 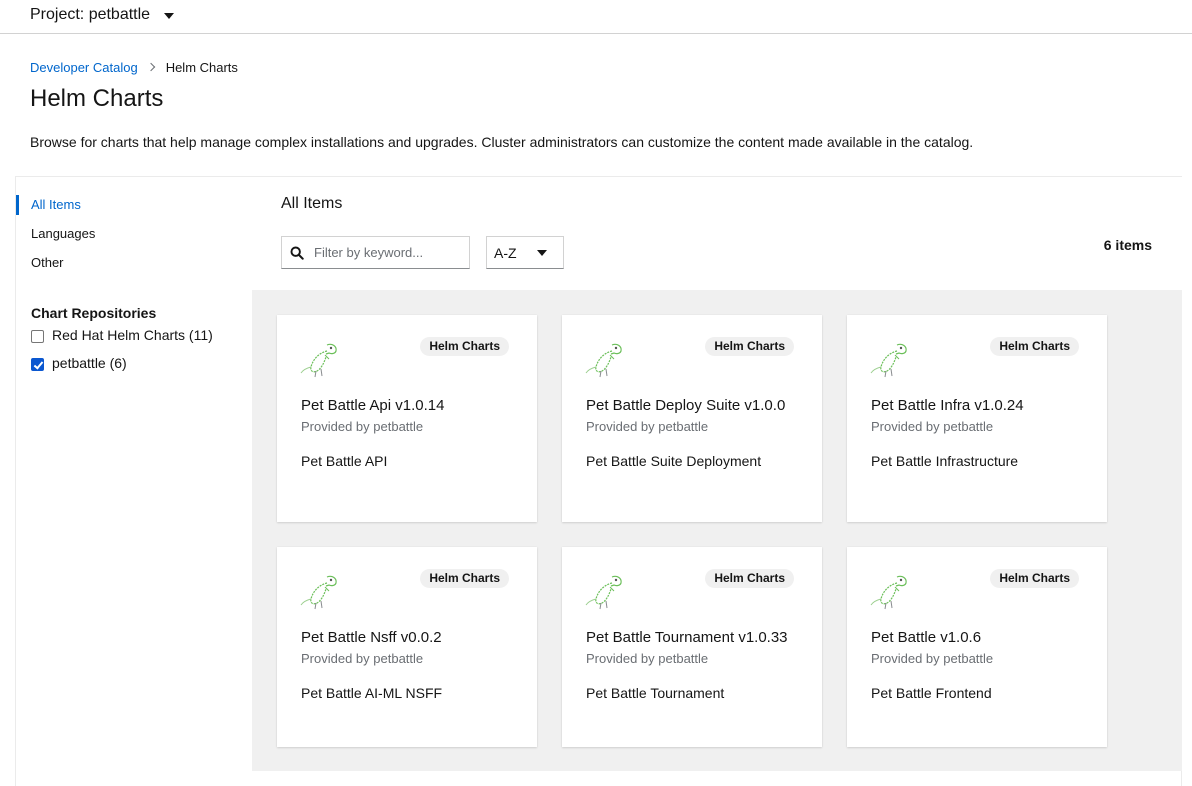 I want to click on breadcrumb-developer-catalog: Developer Catalog, so click(x=84, y=67).